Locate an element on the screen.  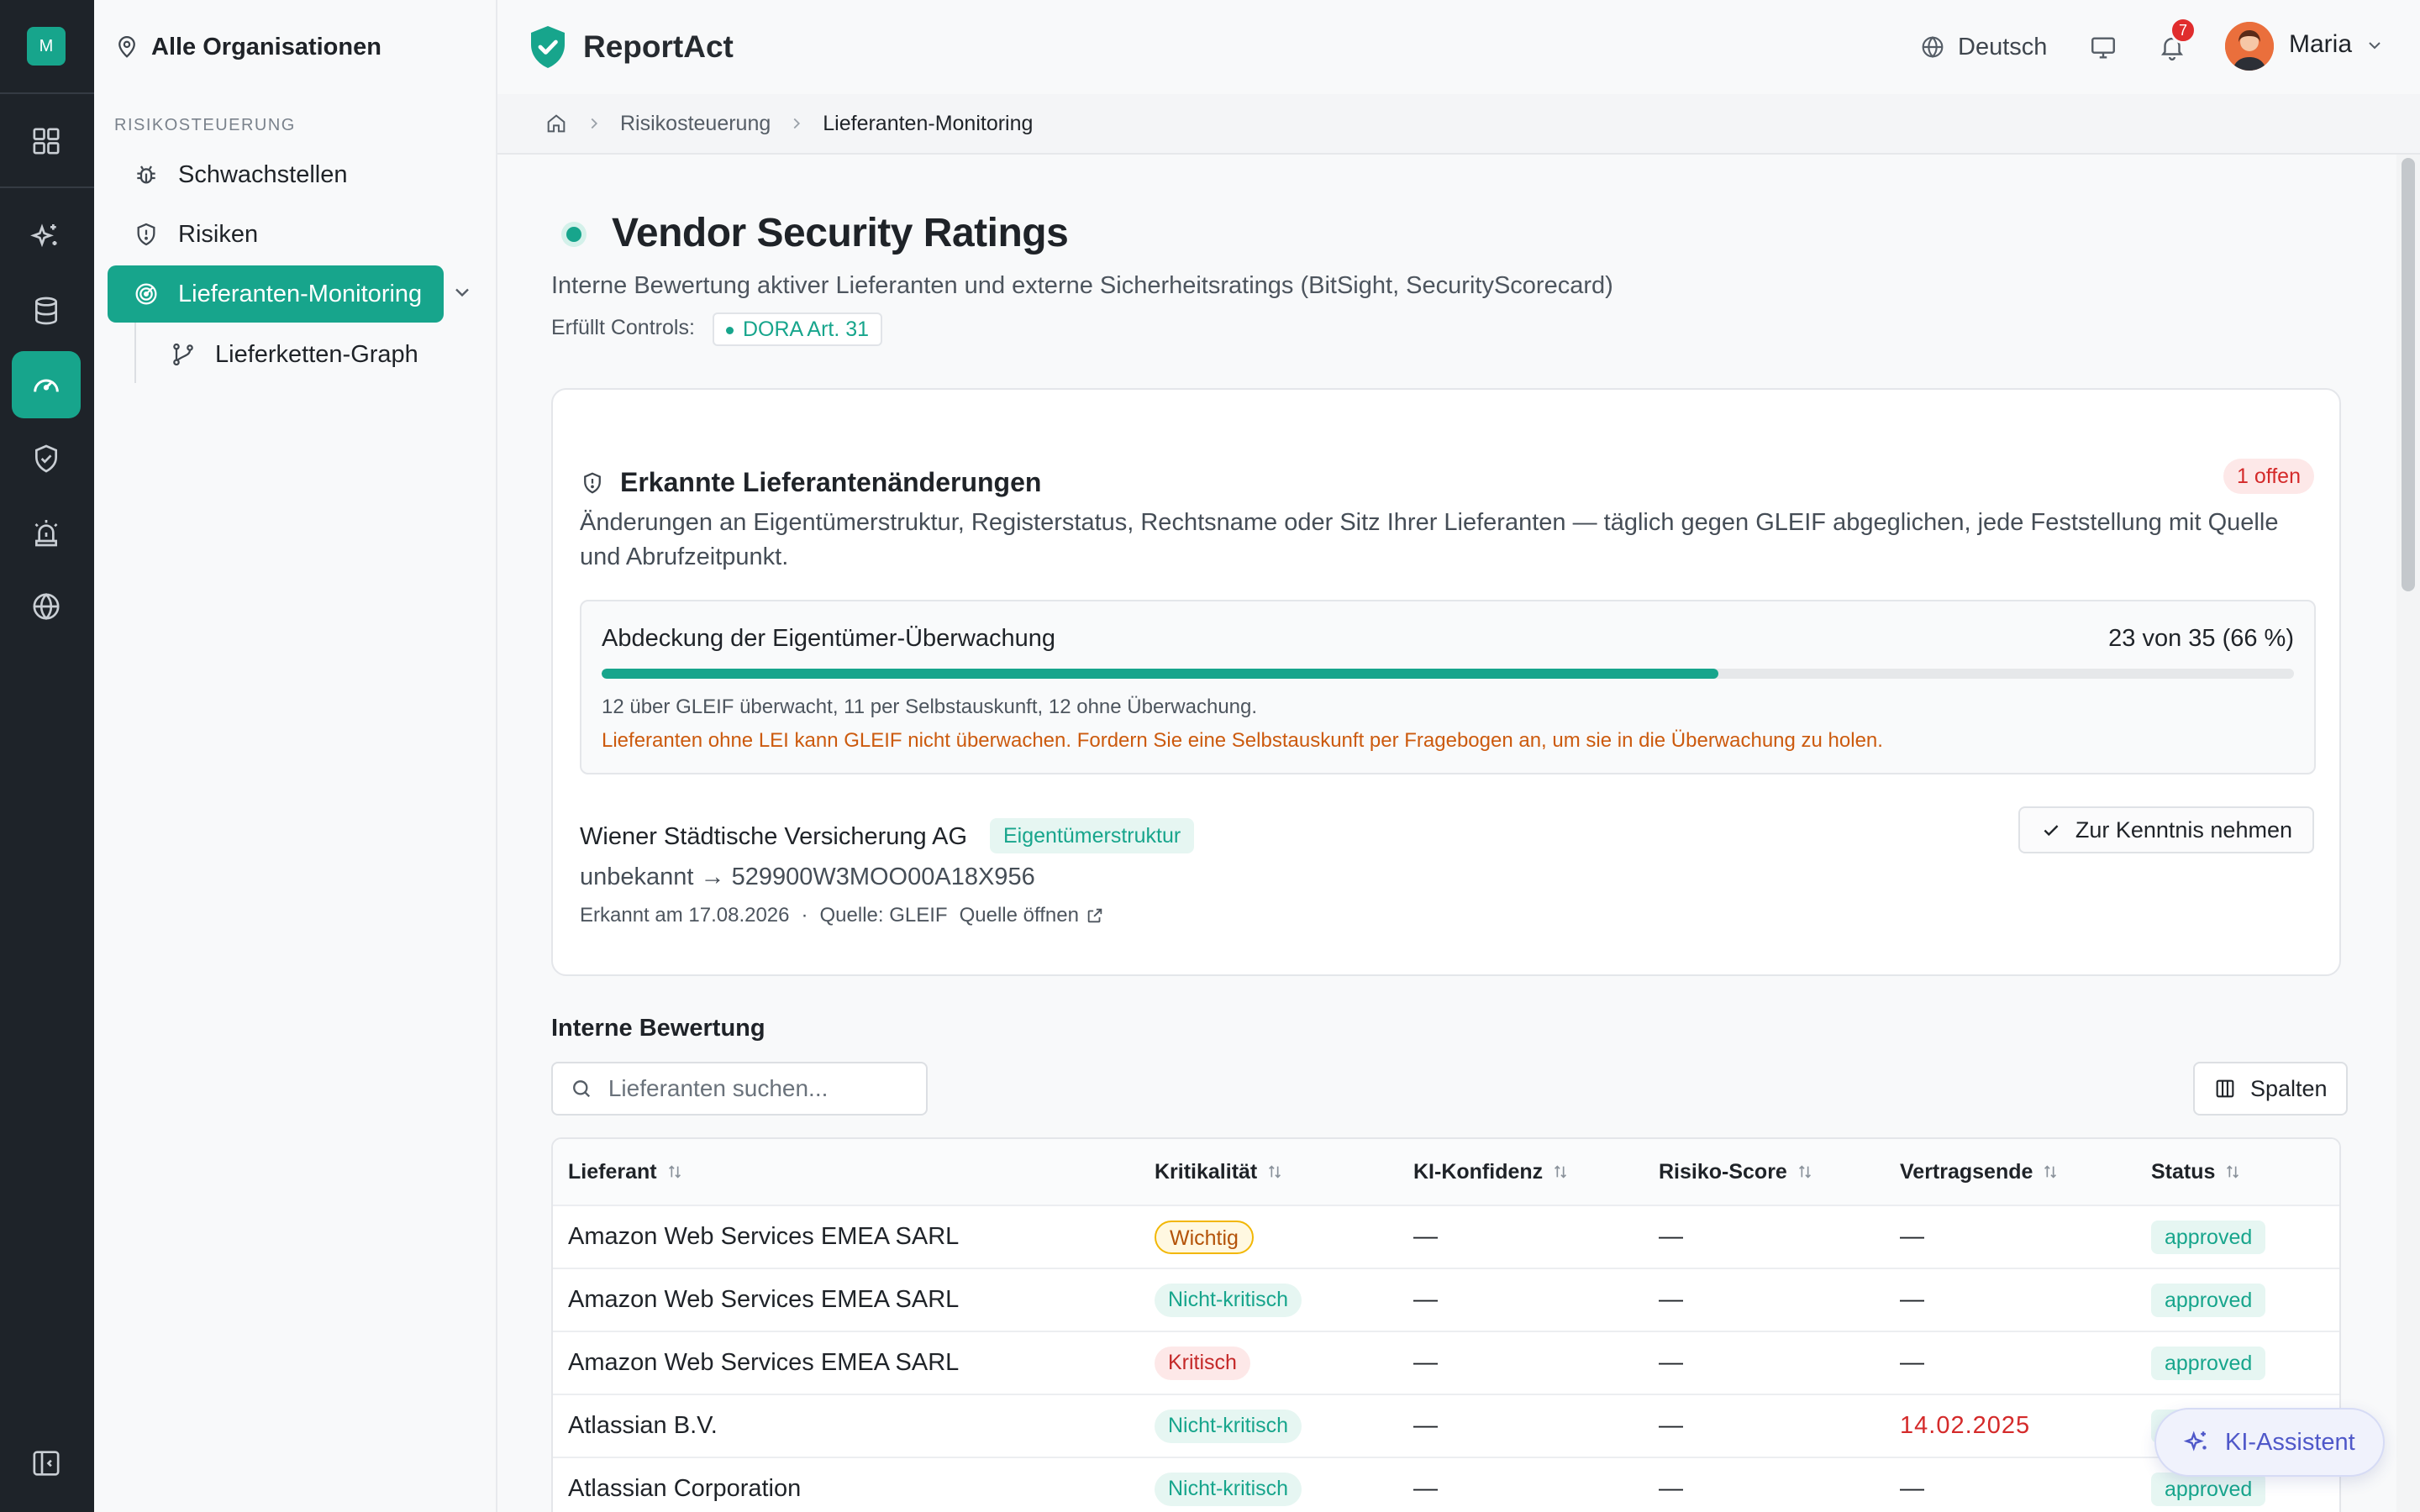
scrollbar-thumb is located at coordinates (2408, 374).